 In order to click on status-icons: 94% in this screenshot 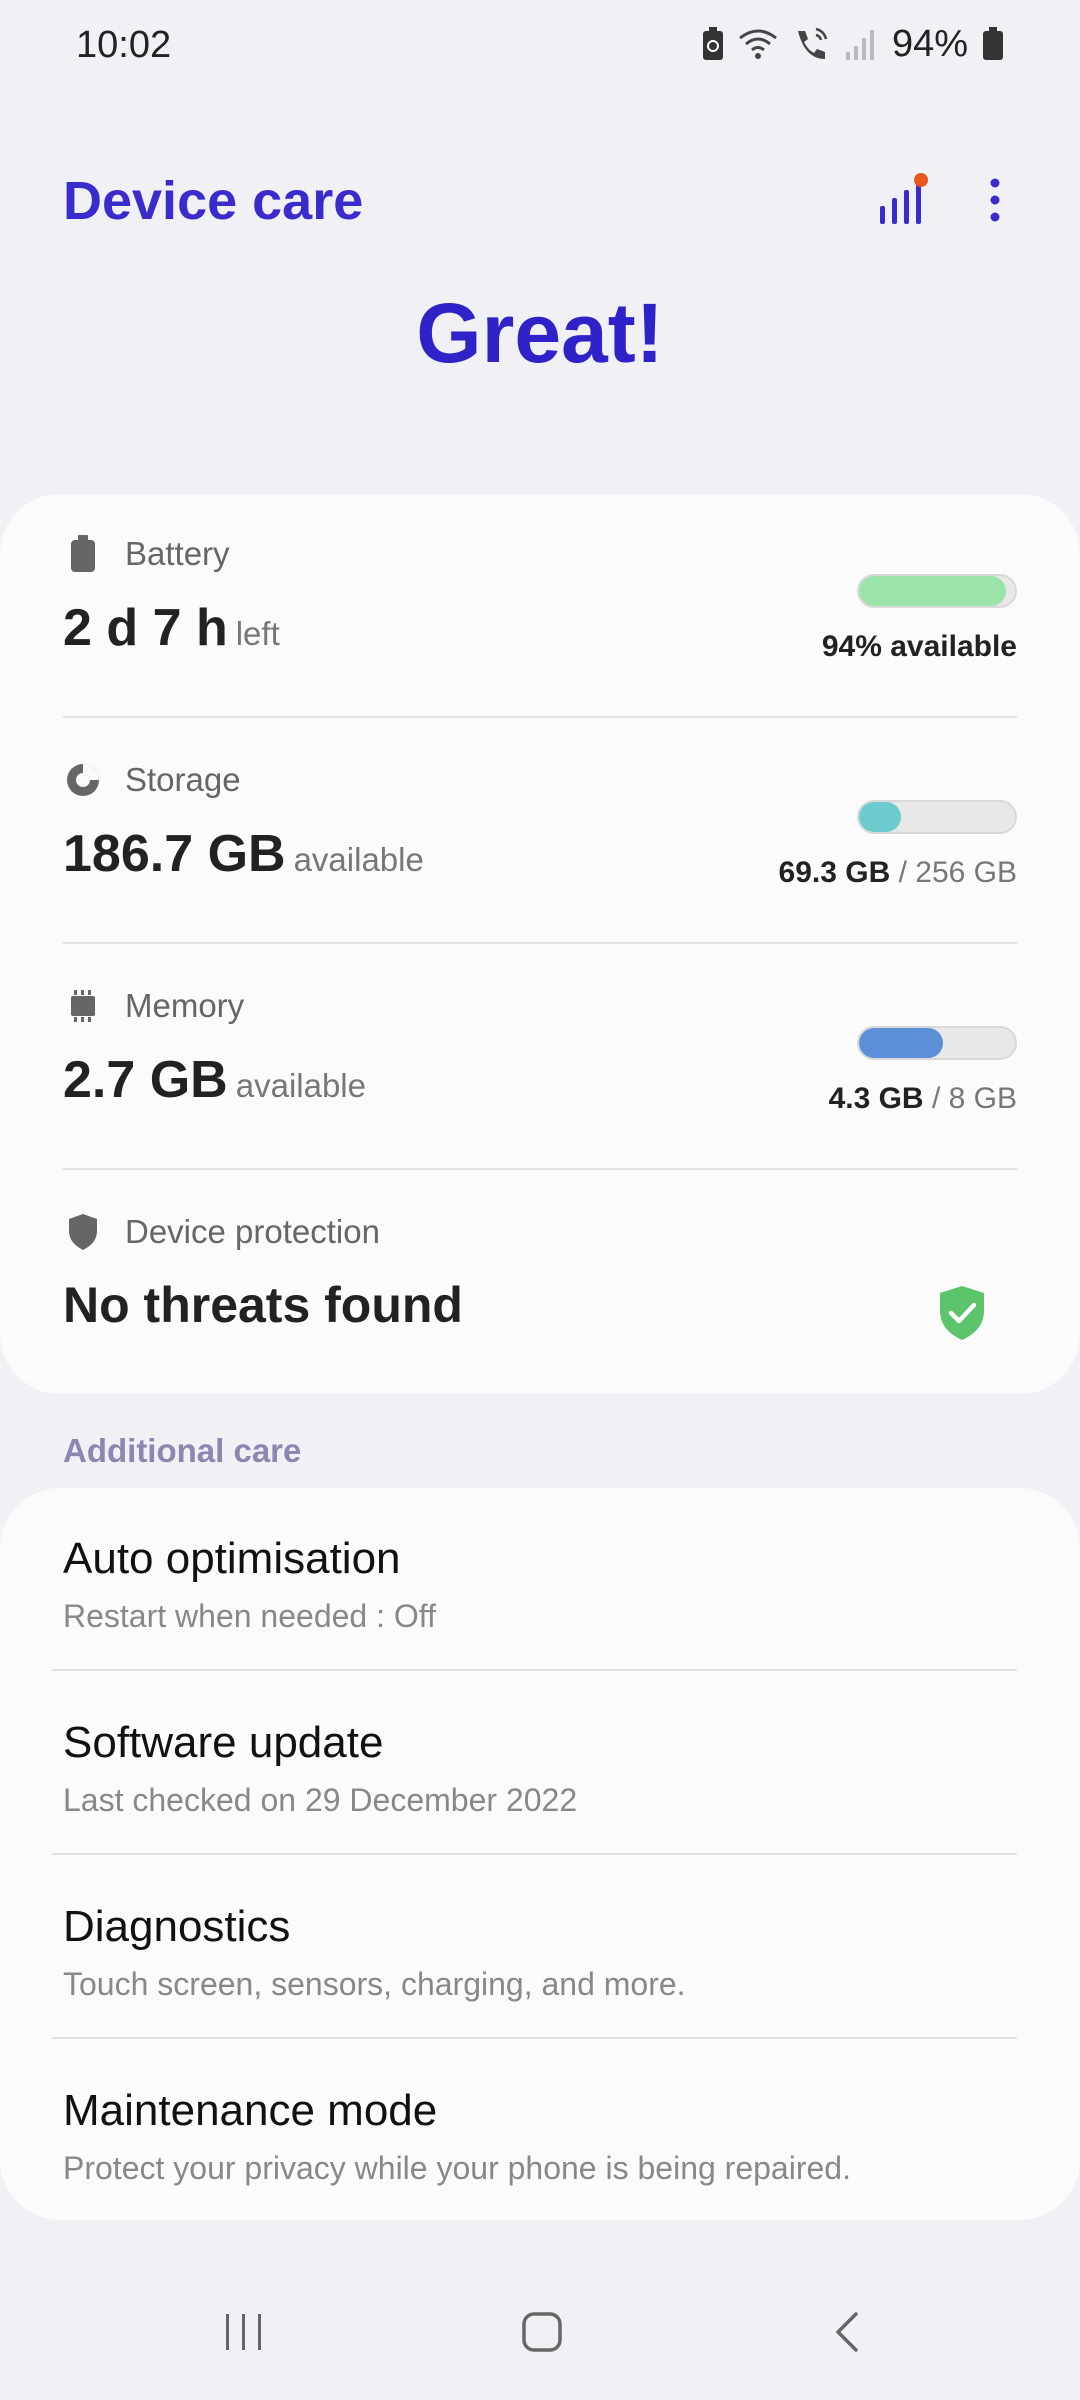, I will do `click(853, 44)`.